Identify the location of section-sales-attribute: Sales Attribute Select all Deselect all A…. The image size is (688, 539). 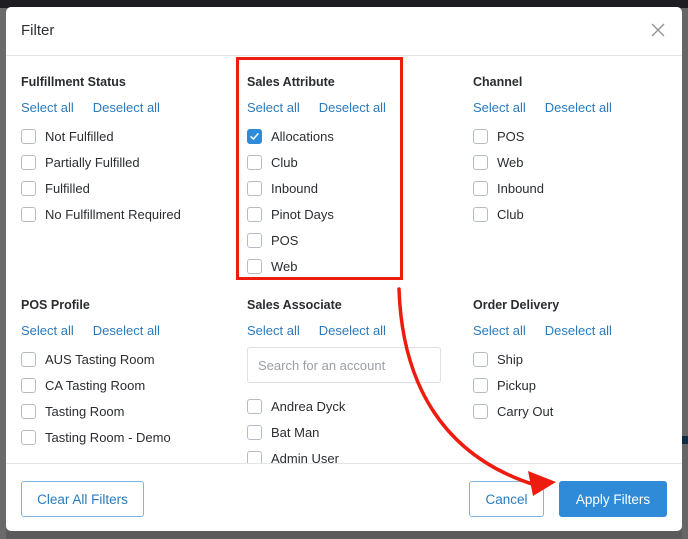
(352, 176).